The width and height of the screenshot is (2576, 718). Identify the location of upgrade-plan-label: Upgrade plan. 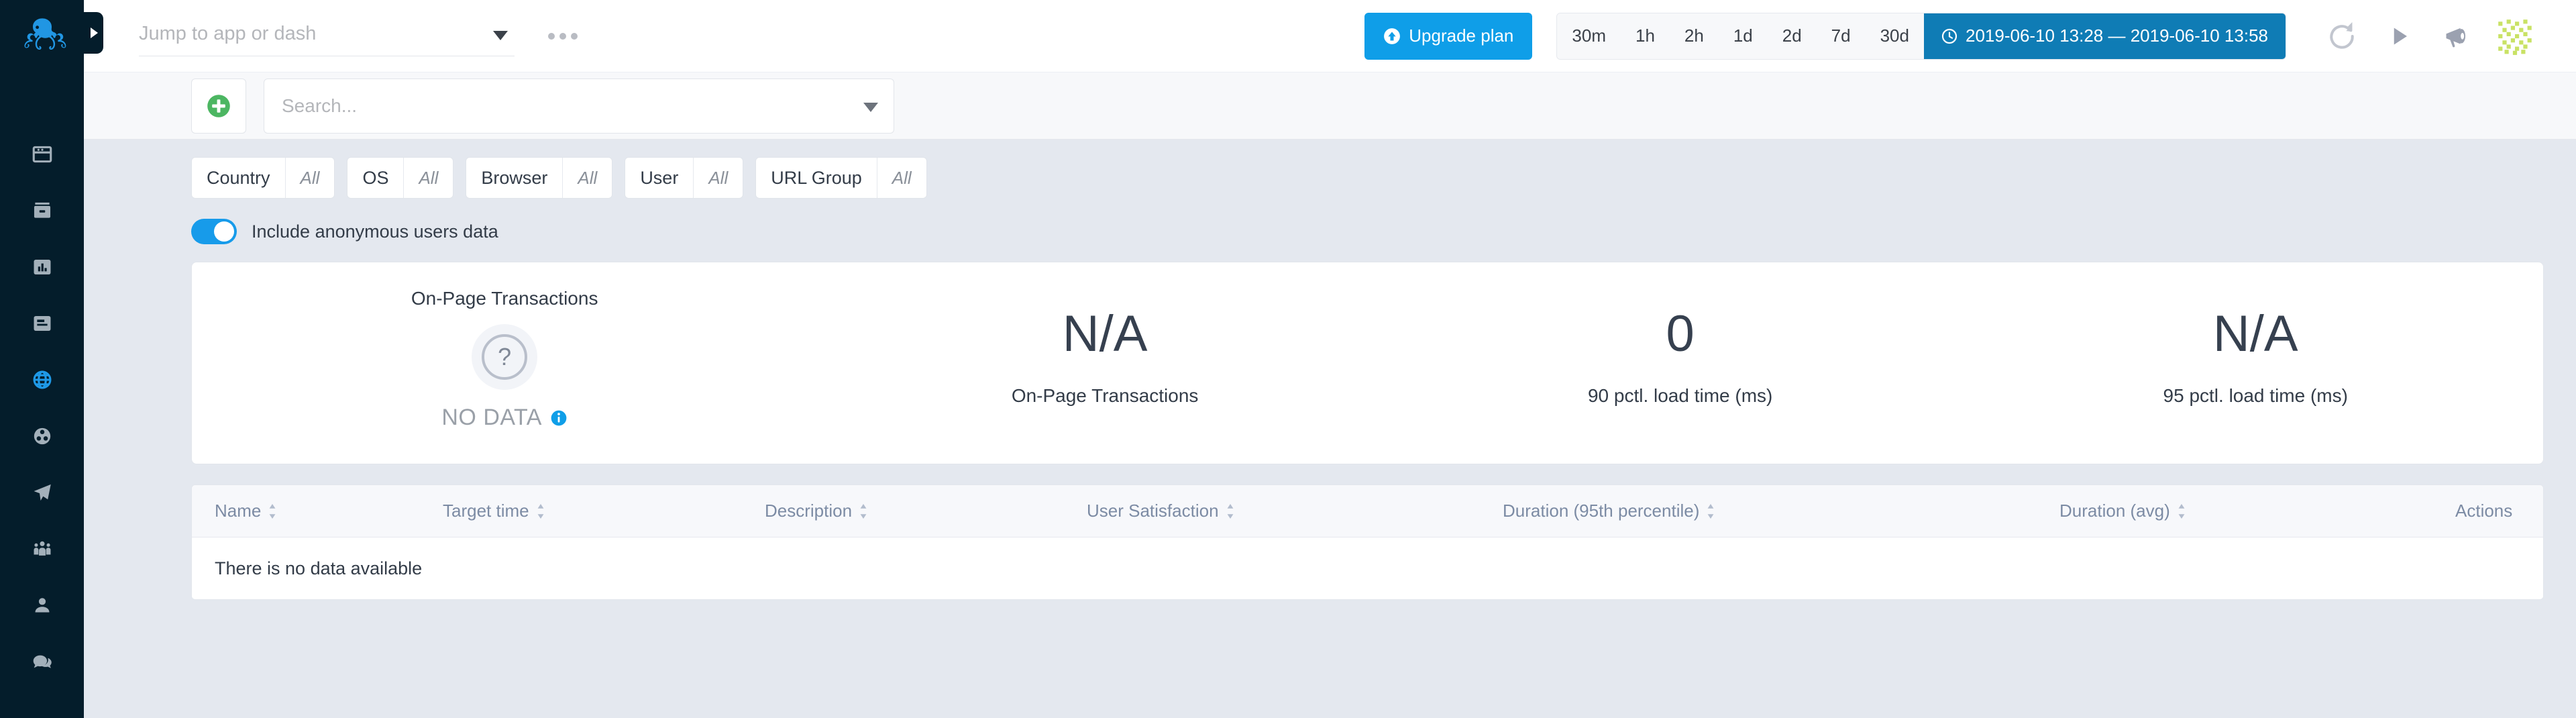
(1461, 35).